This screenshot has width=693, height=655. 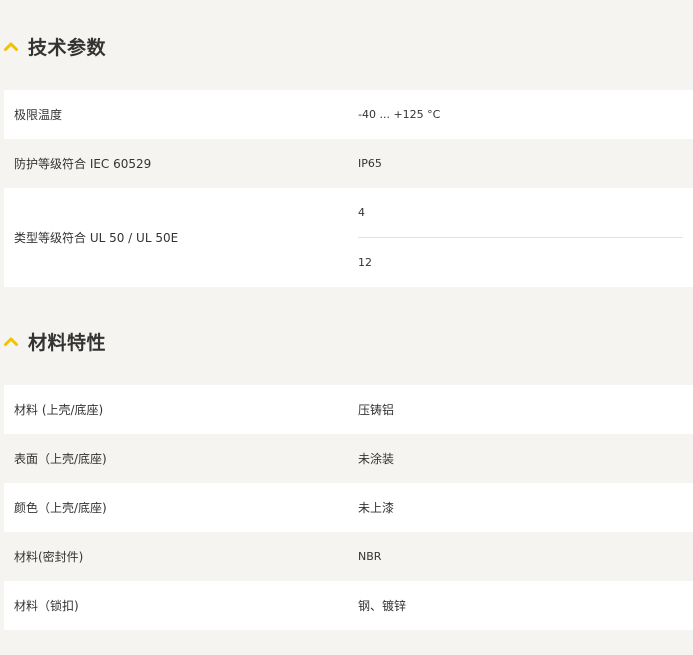 What do you see at coordinates (348, 114) in the screenshot?
I see `table-row: 极限温度 -40 ... +125 °C` at bounding box center [348, 114].